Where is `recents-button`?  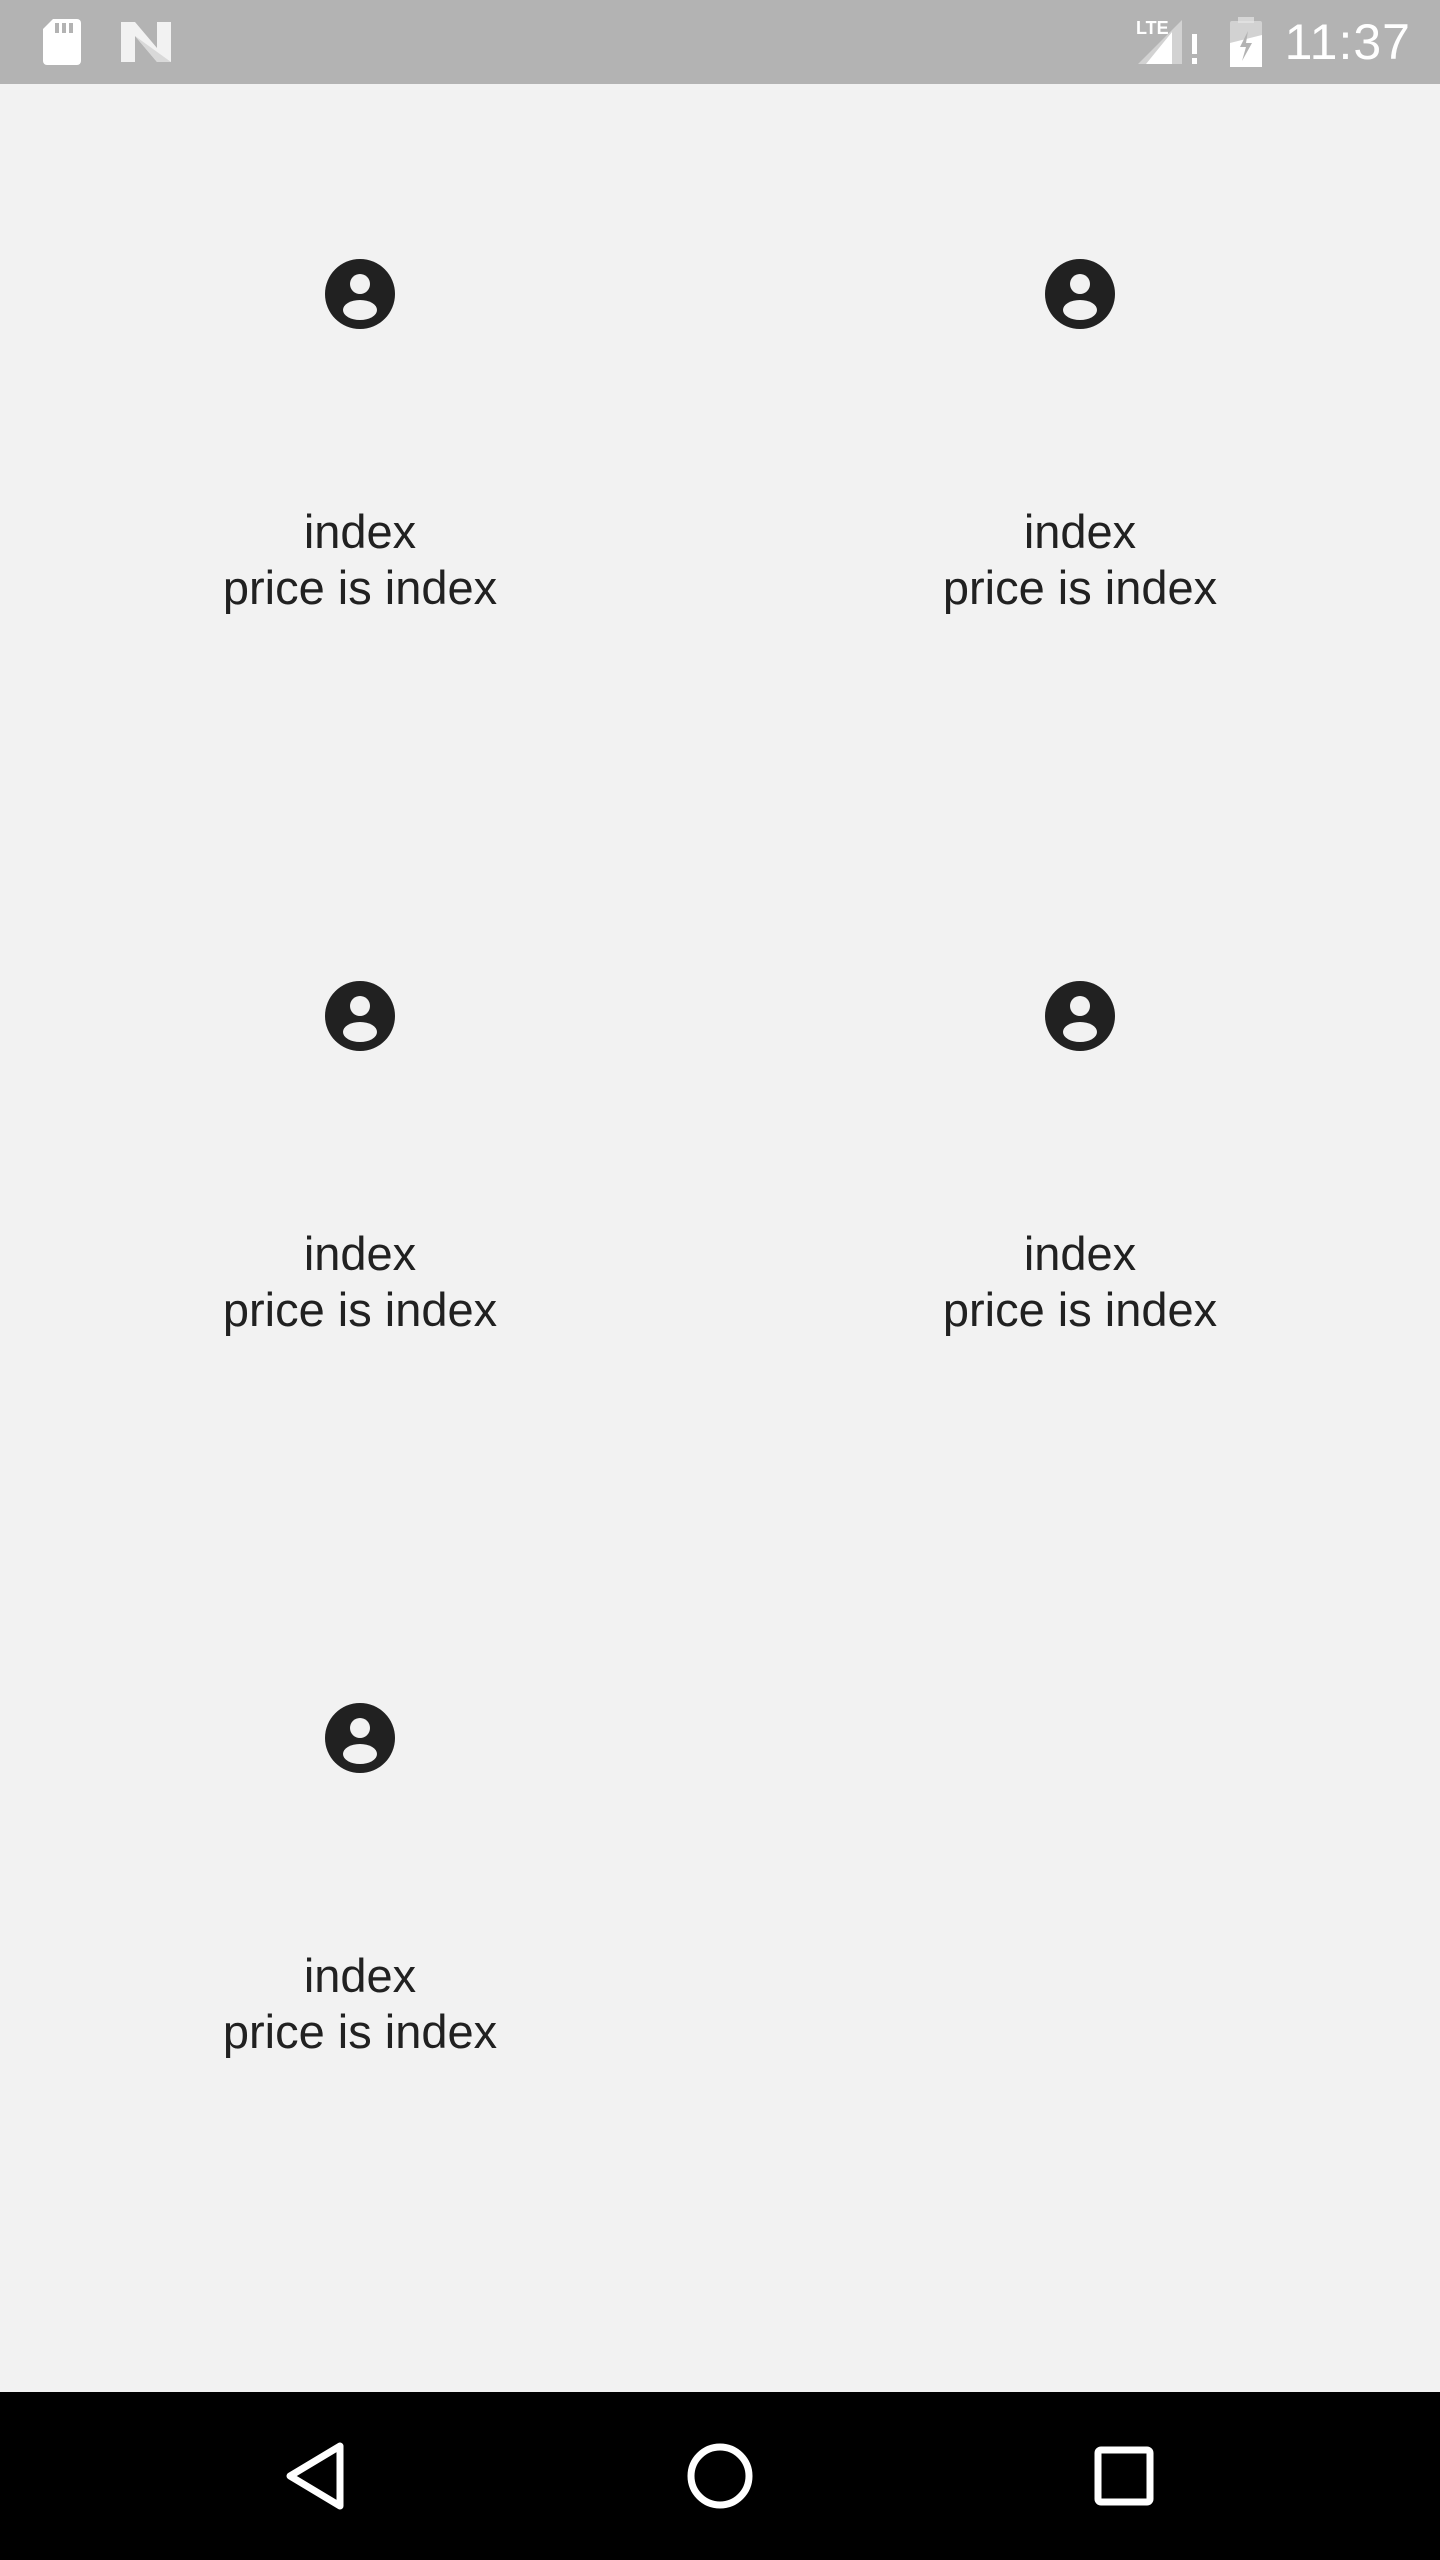 recents-button is located at coordinates (1124, 2476).